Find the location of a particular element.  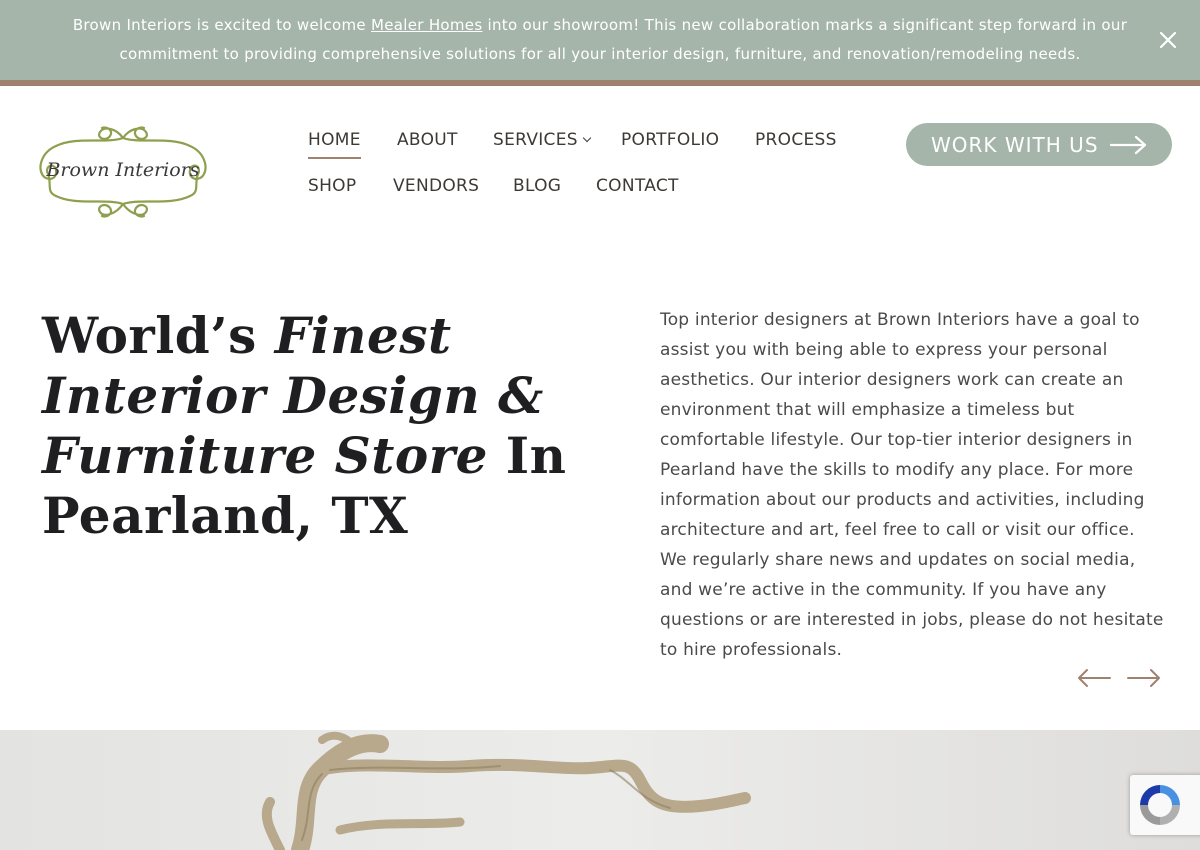

nav-item-about: ABOUT is located at coordinates (427, 140).